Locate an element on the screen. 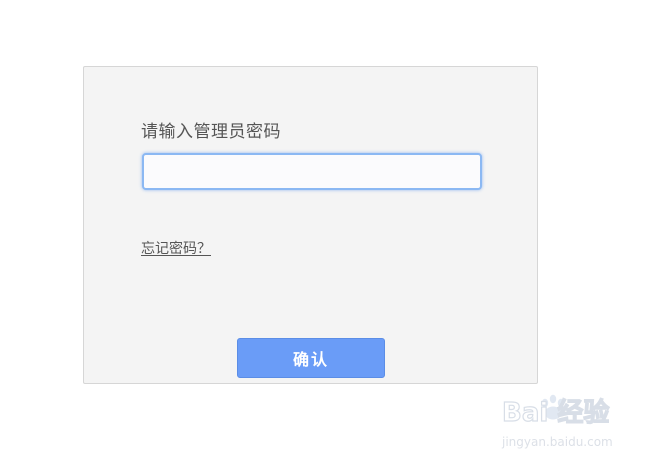 This screenshot has width=651, height=468. admin-password-input is located at coordinates (312, 171).